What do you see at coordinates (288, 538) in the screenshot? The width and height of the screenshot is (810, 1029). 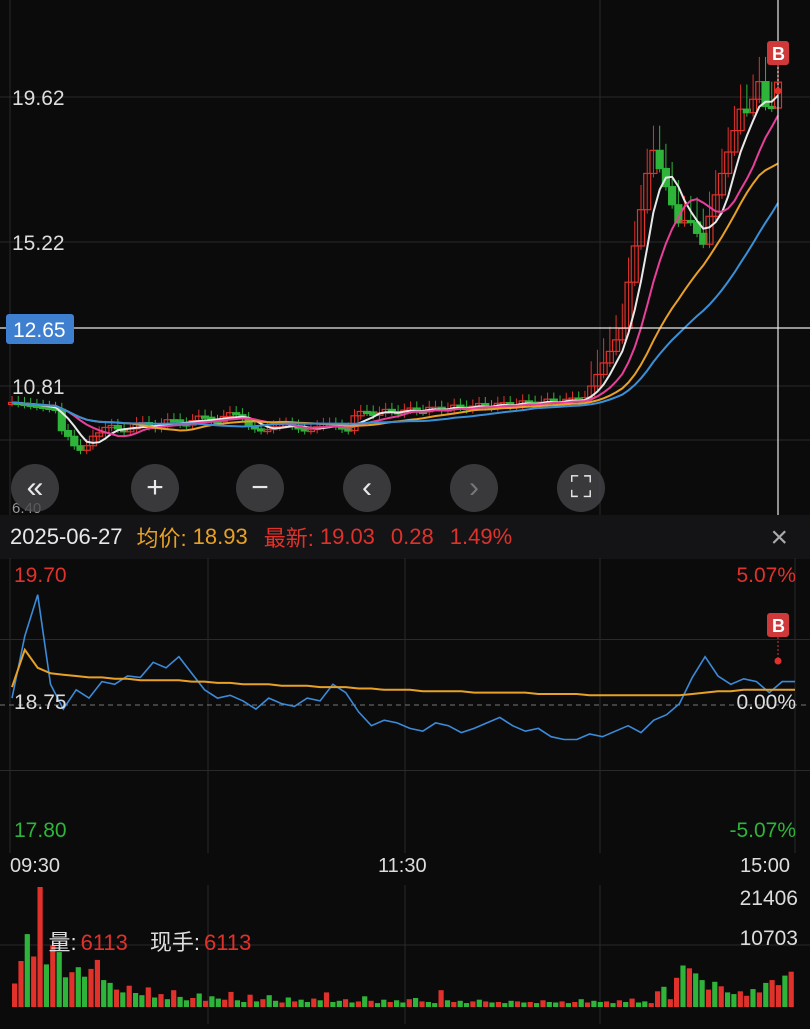 I see `latest-price-label: 最新:` at bounding box center [288, 538].